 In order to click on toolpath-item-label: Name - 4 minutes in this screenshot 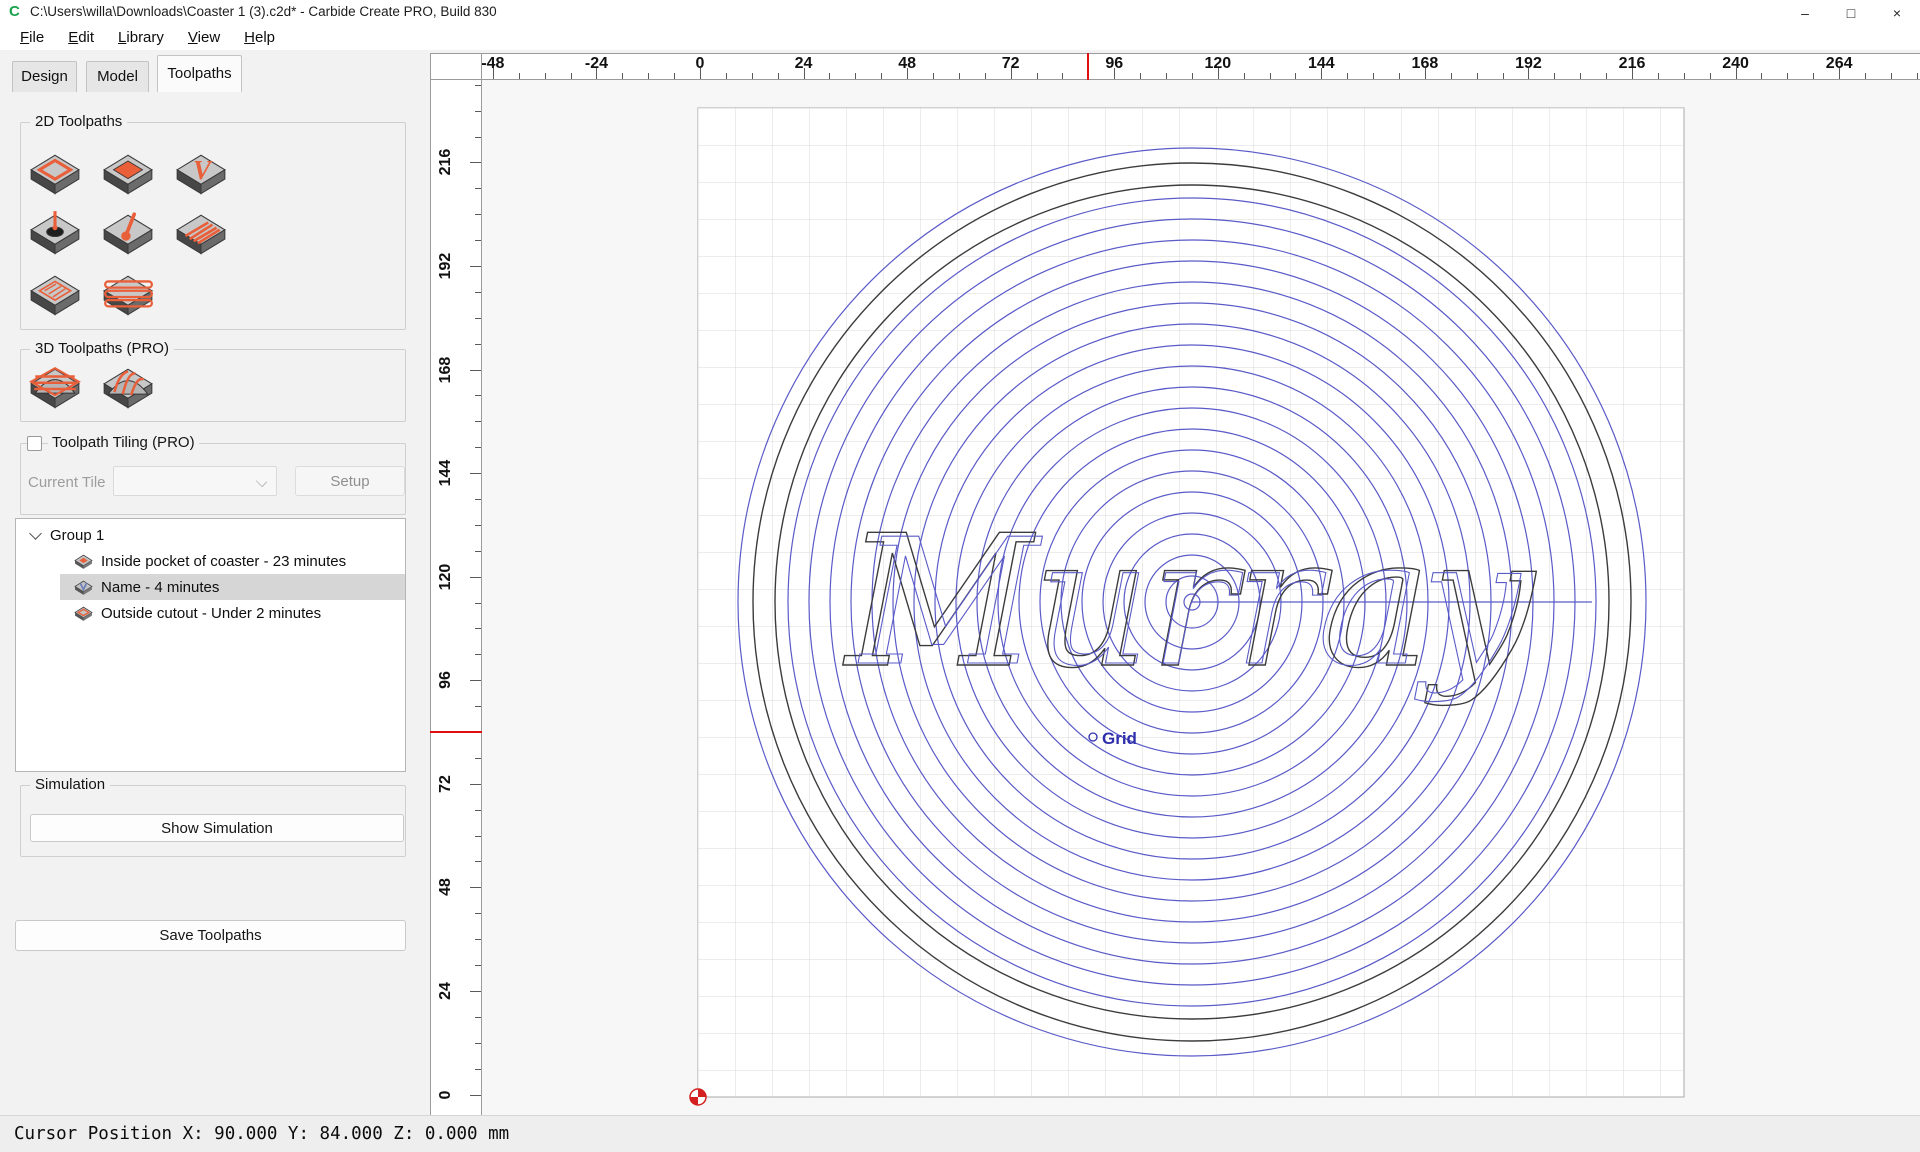, I will do `click(160, 587)`.